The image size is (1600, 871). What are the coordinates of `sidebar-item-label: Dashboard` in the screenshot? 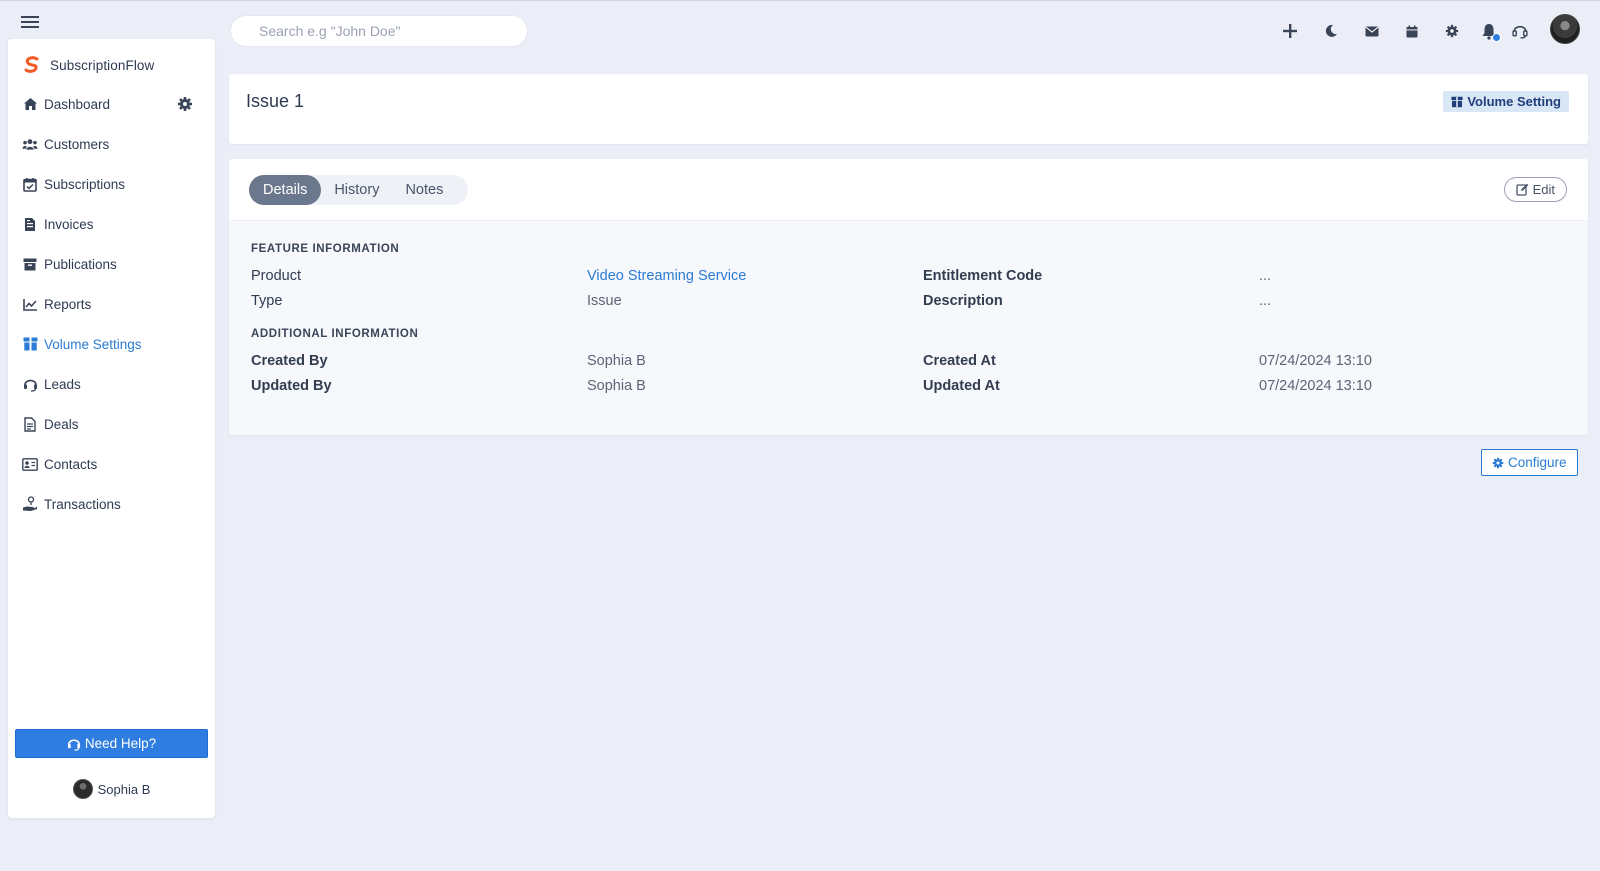 It's located at (77, 104).